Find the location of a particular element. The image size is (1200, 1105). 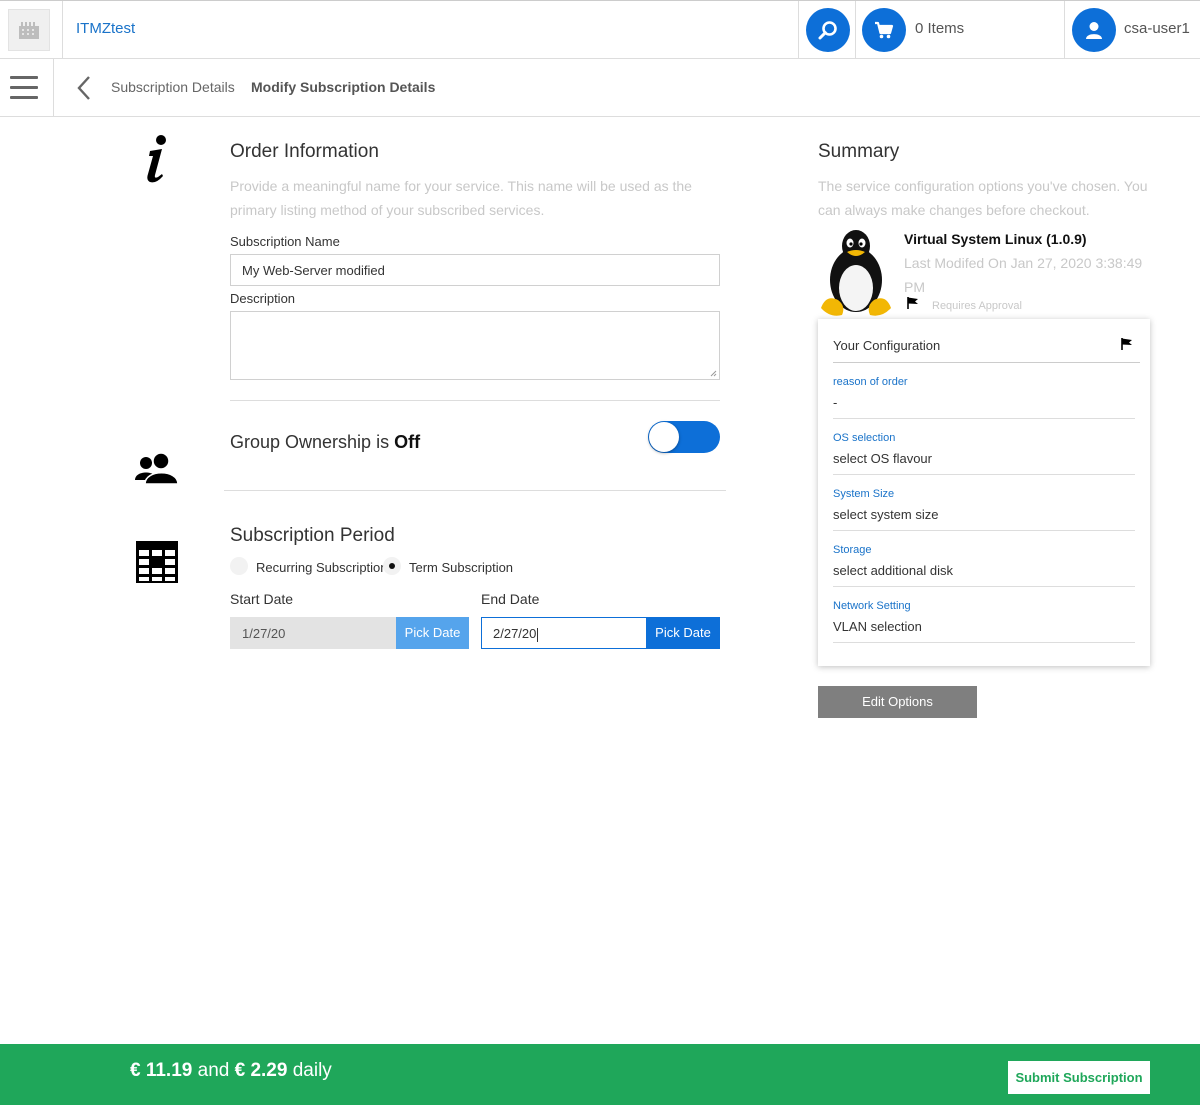

subscription-name-input is located at coordinates (475, 270).